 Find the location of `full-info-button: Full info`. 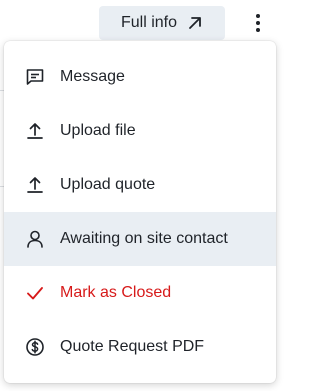

full-info-button: Full info is located at coordinates (162, 23).